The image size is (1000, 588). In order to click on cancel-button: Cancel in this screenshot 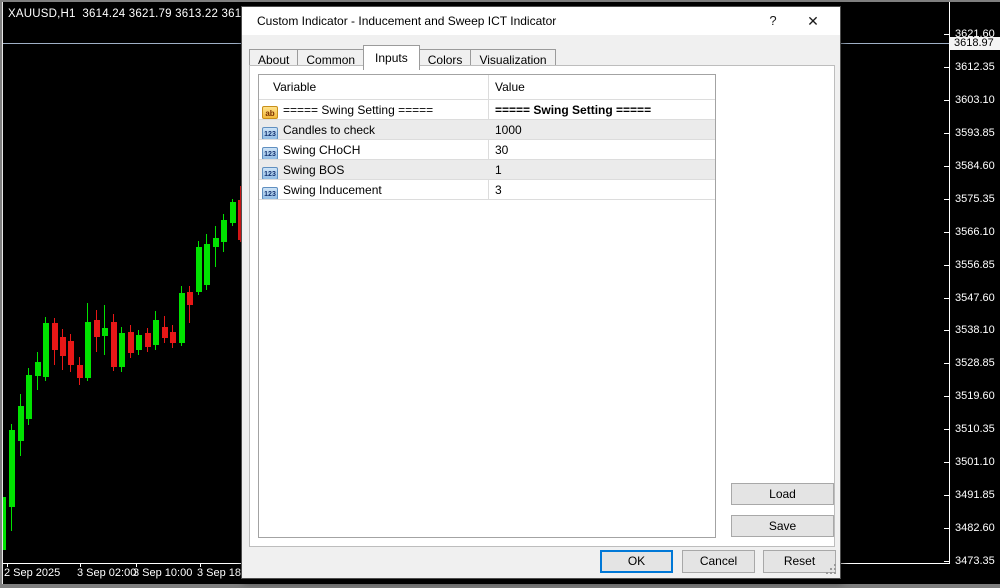, I will do `click(718, 561)`.